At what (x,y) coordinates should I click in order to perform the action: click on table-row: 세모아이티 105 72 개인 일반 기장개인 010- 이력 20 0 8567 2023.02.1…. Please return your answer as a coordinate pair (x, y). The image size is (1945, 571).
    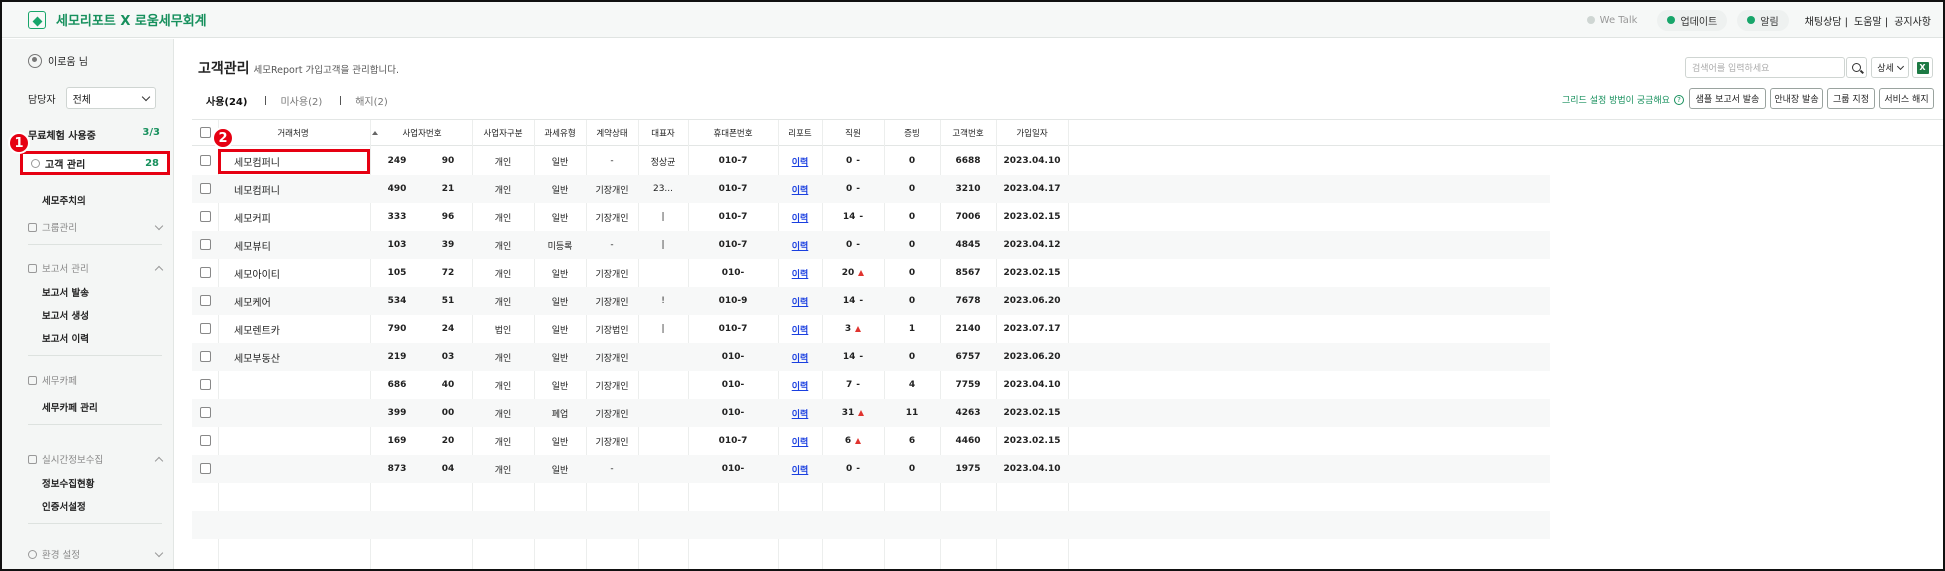
    Looking at the image, I should click on (871, 273).